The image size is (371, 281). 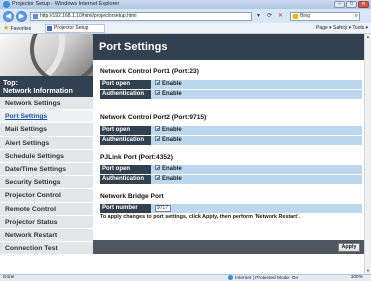 I want to click on maximize-button: □, so click(x=351, y=4).